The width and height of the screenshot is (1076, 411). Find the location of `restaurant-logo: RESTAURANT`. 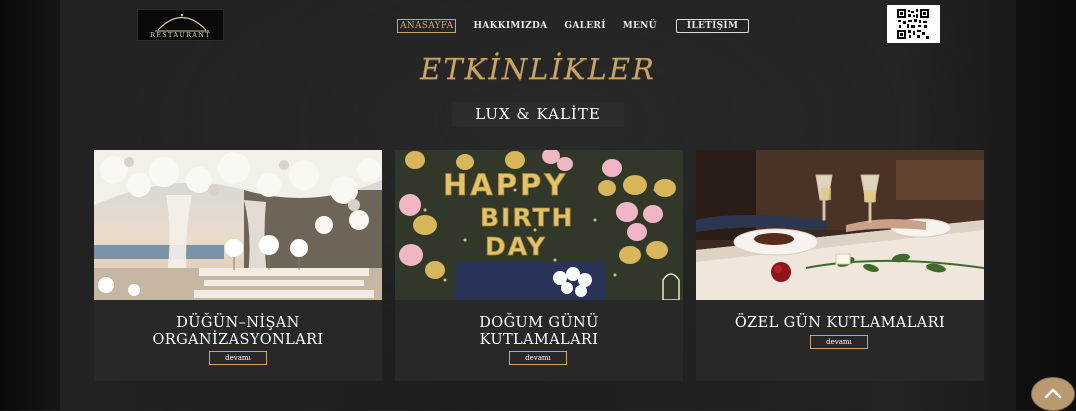

restaurant-logo: RESTAURANT is located at coordinates (180, 25).